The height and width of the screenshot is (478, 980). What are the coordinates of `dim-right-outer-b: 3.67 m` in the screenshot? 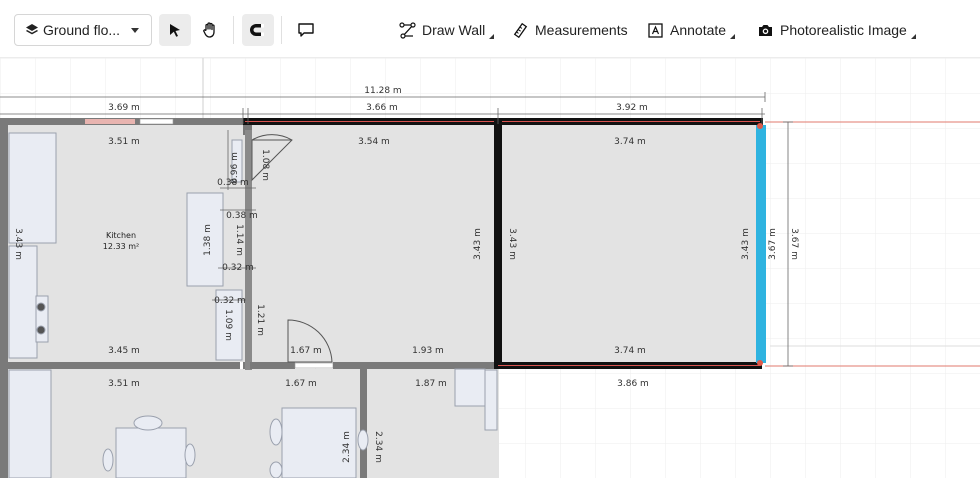 It's located at (794, 244).